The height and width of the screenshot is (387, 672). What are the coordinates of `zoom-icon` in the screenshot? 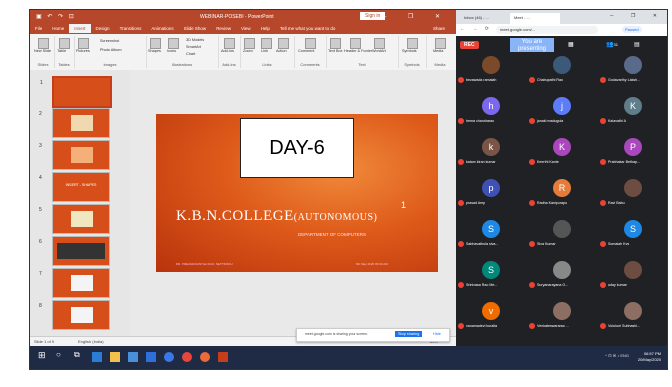 It's located at (249, 43).